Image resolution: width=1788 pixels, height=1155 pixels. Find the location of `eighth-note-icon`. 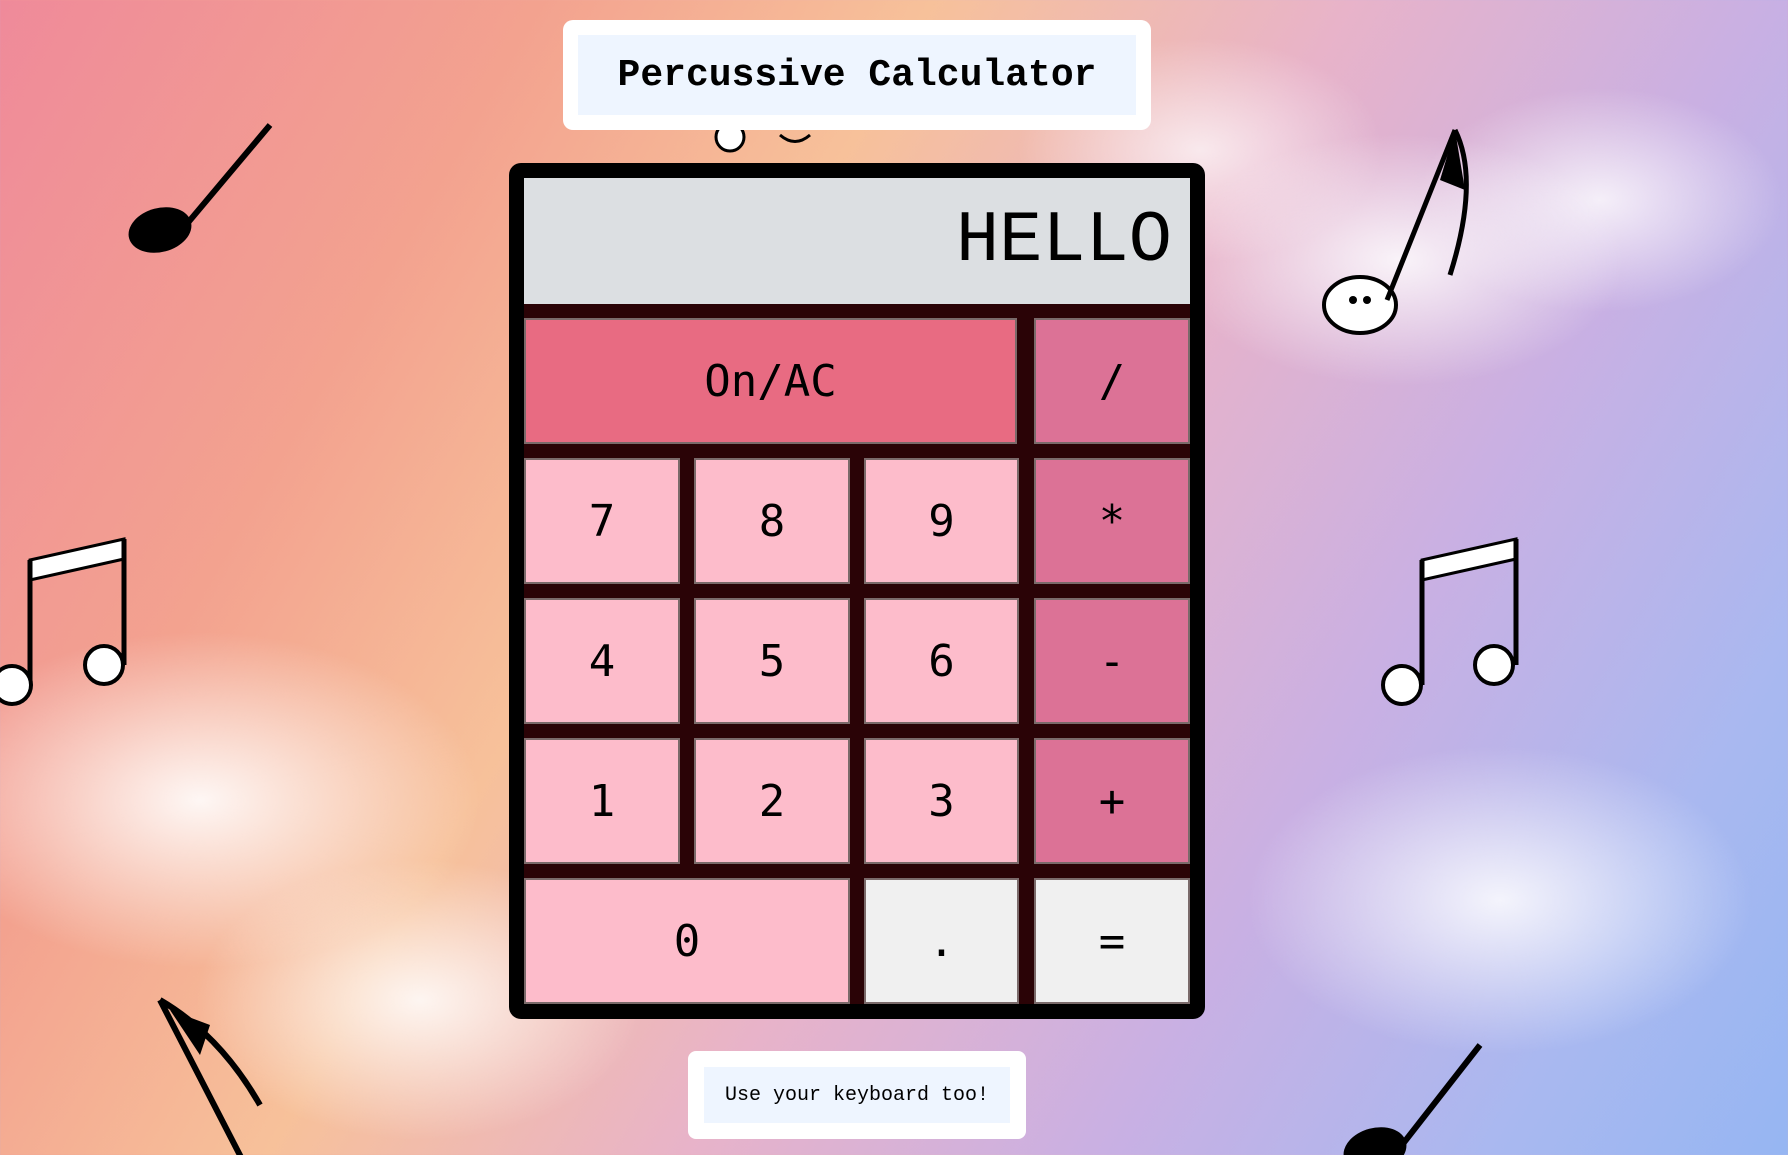

eighth-note-icon is located at coordinates (210, 1076).